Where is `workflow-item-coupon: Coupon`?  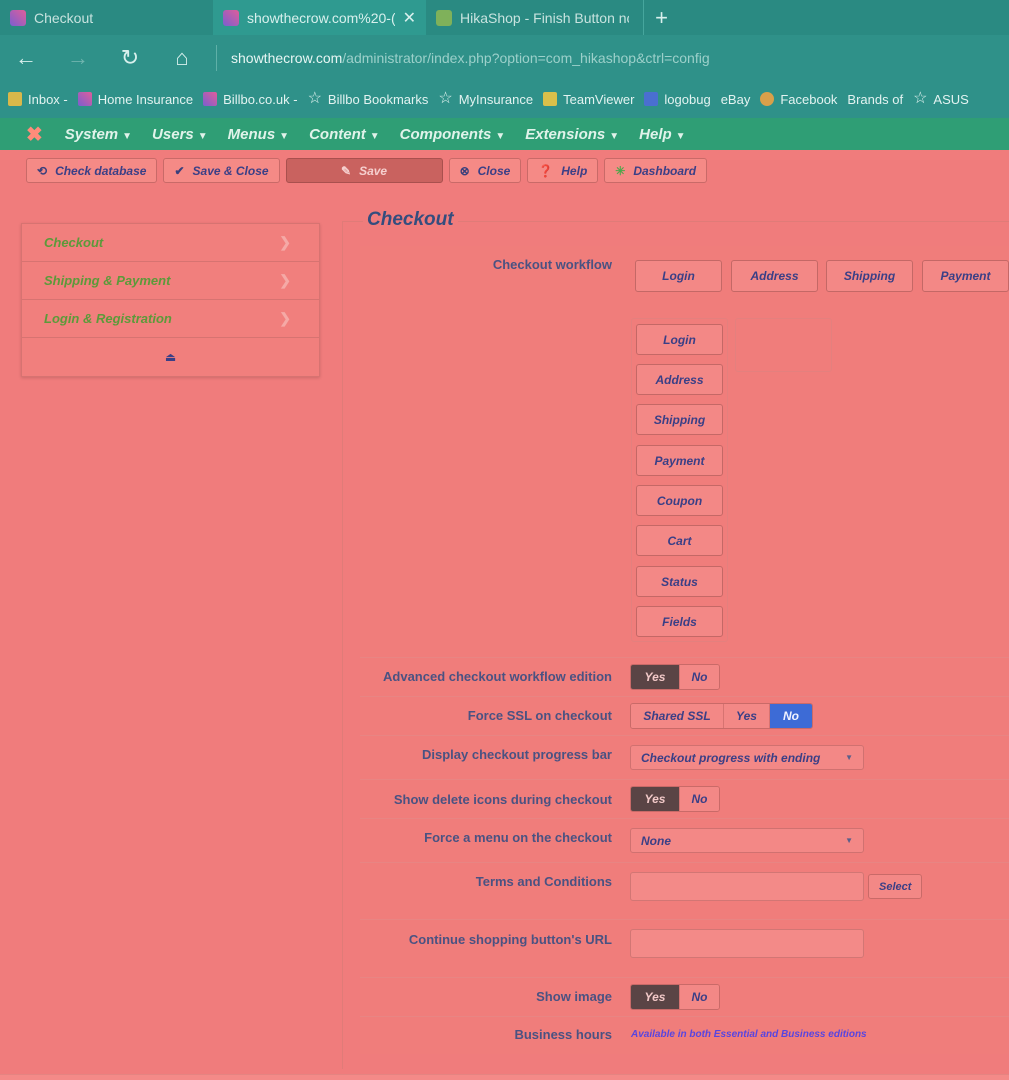 workflow-item-coupon: Coupon is located at coordinates (679, 500).